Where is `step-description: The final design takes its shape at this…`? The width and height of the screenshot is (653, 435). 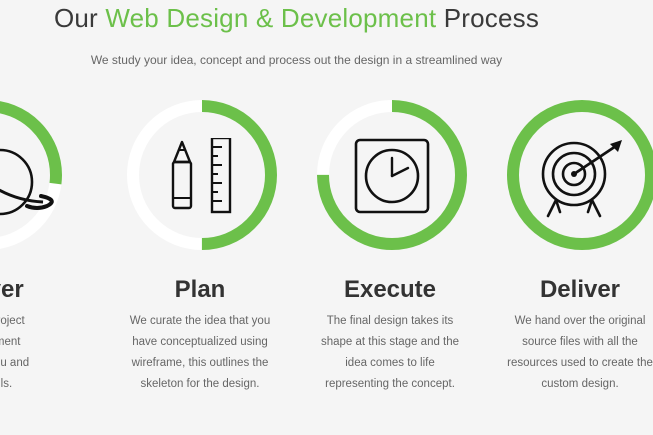
step-description: The final design takes its shape at this… is located at coordinates (390, 353).